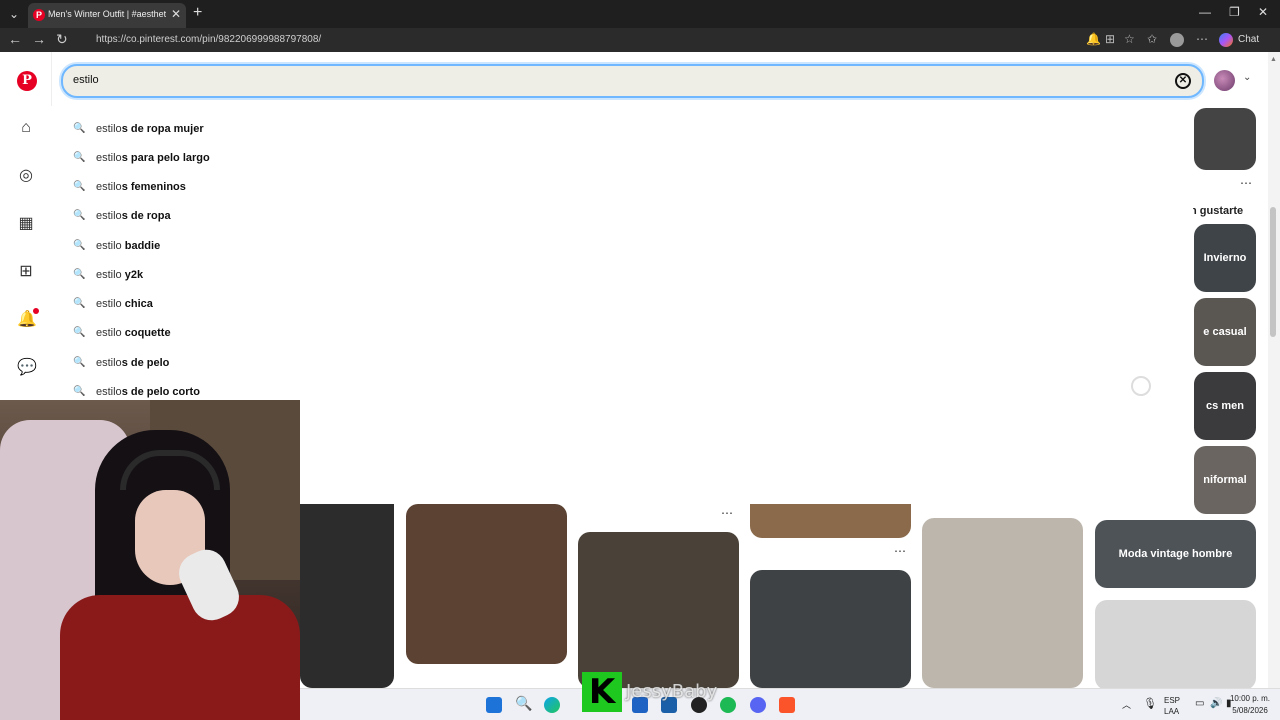 This screenshot has width=1280, height=720. I want to click on webcam-overlay, so click(150, 560).